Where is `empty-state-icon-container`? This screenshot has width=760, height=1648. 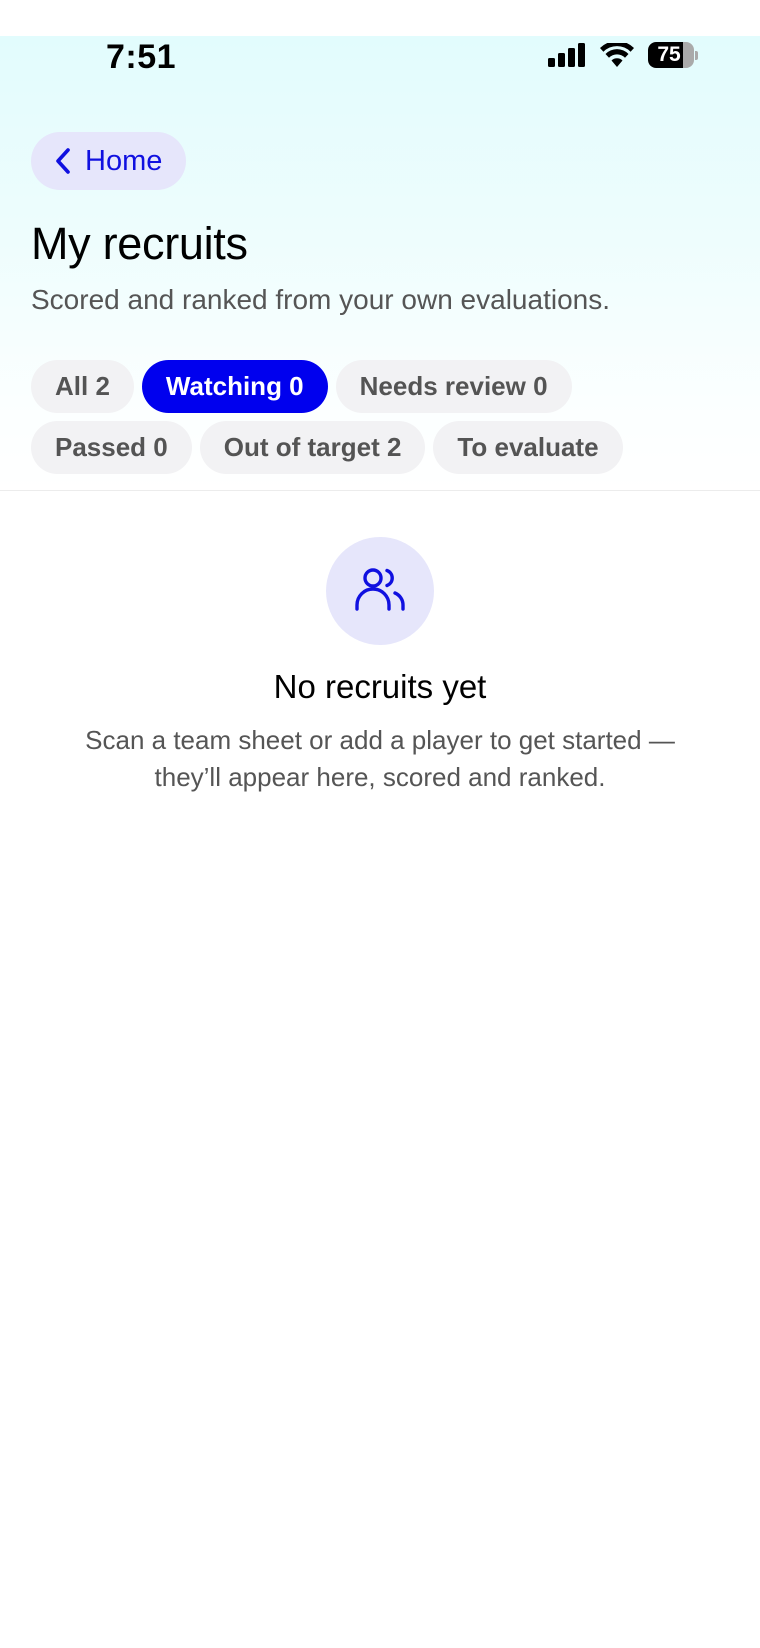
empty-state-icon-container is located at coordinates (380, 591).